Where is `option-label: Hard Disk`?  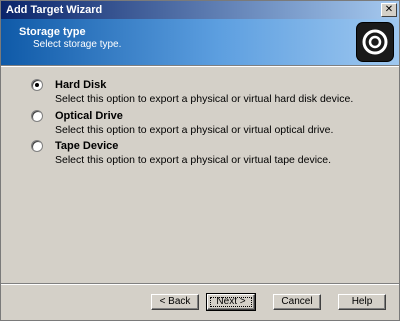
option-label: Hard Disk is located at coordinates (80, 85).